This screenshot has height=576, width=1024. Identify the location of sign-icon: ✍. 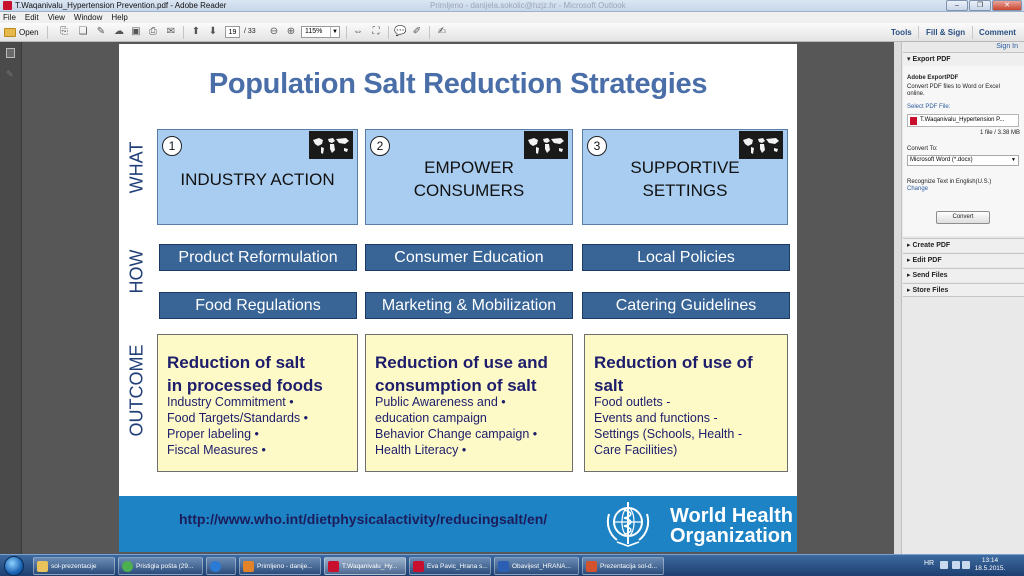
(442, 32).